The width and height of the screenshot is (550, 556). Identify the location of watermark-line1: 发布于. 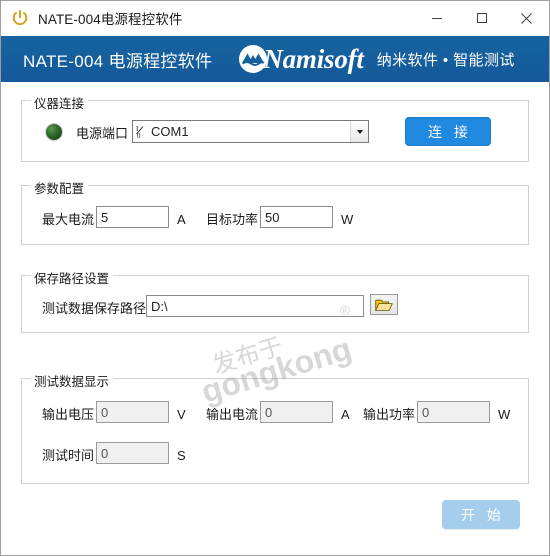
(248, 356).